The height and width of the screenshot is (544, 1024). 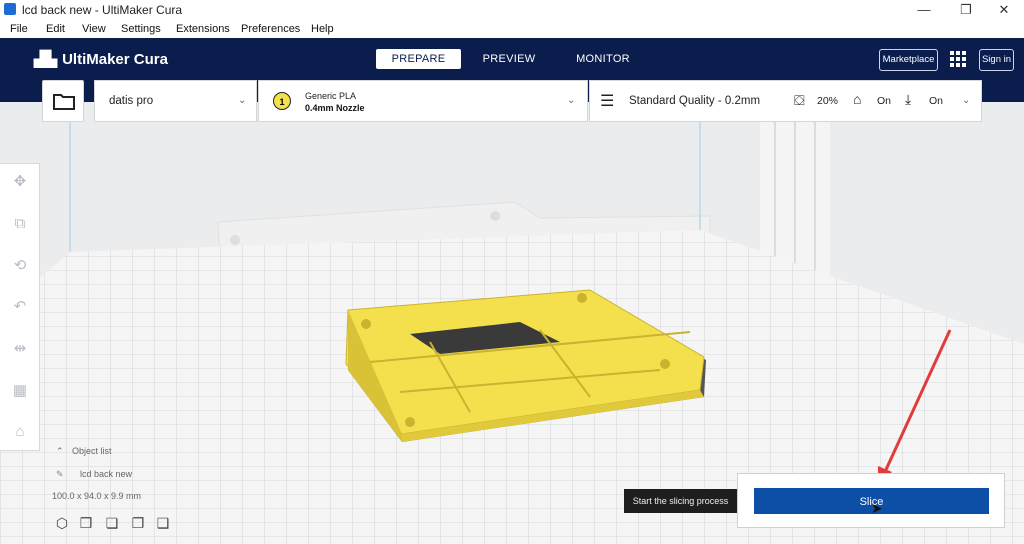 What do you see at coordinates (175, 101) in the screenshot?
I see `printer-selector: datis pro ⌄` at bounding box center [175, 101].